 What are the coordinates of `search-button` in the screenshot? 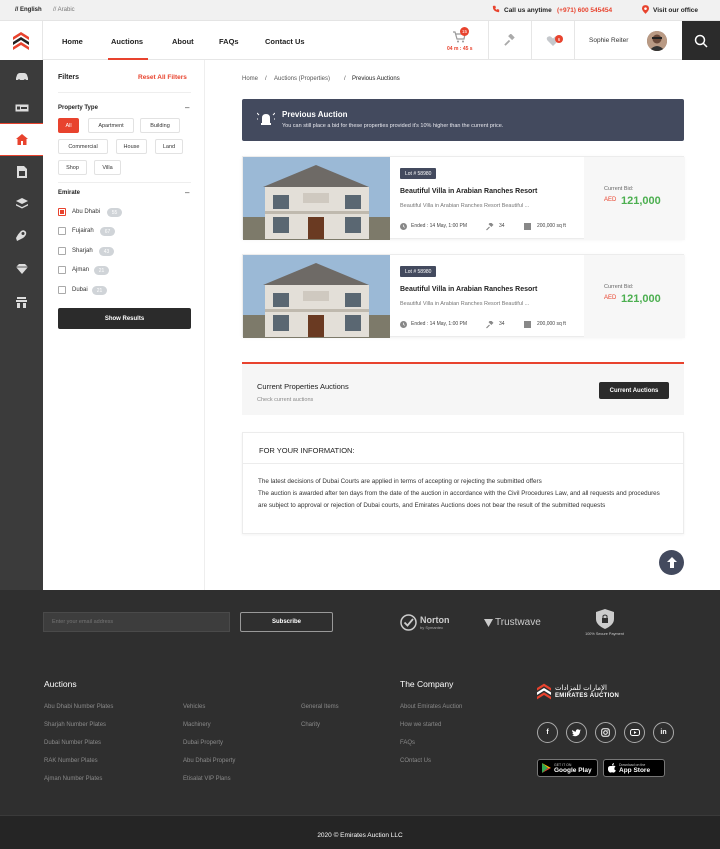 It's located at (701, 40).